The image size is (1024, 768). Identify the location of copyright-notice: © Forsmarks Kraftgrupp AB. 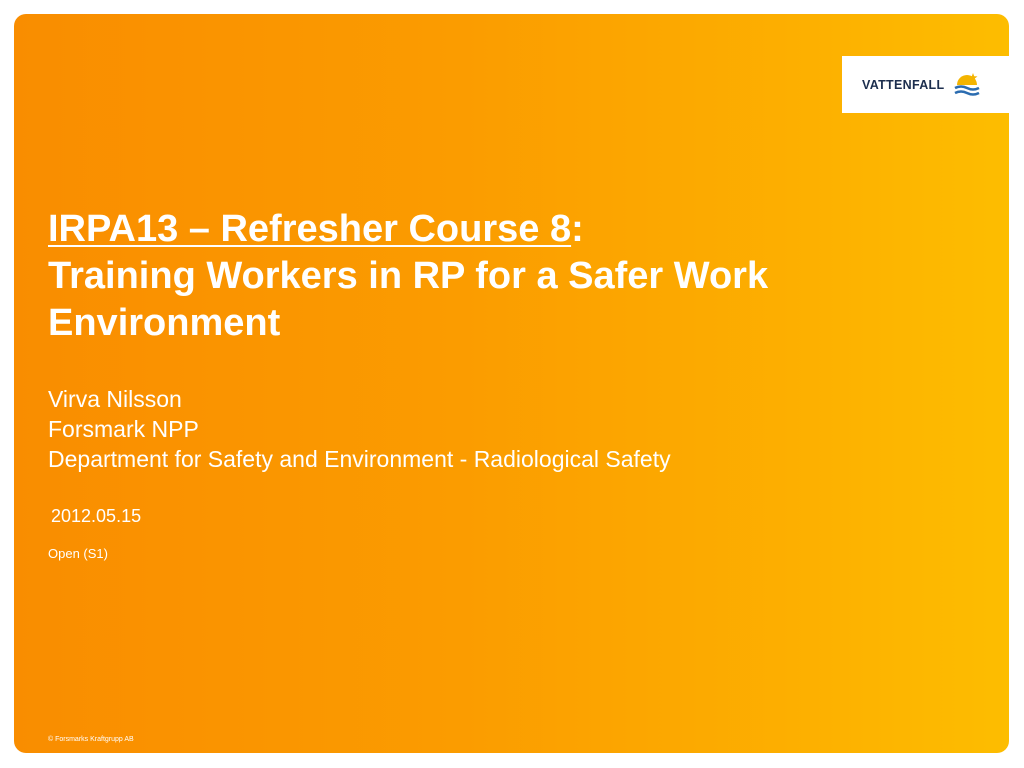
(91, 739).